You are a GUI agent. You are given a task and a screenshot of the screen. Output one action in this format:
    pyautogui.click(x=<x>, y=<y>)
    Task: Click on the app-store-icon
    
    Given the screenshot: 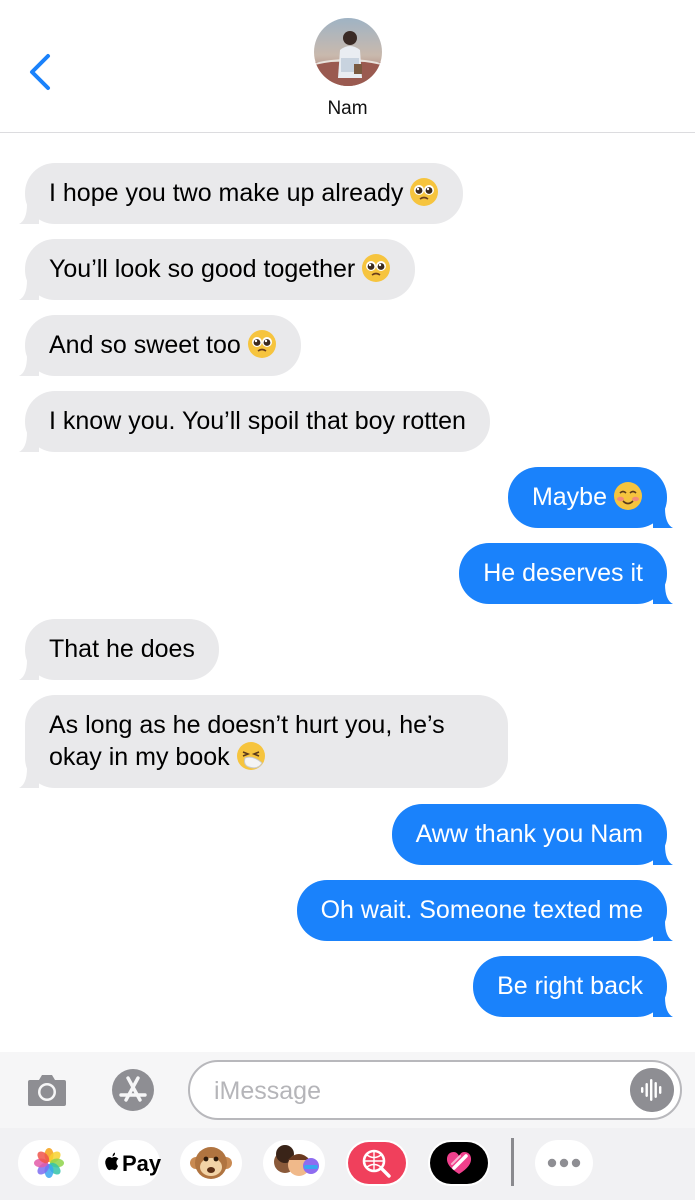 What is the action you would take?
    pyautogui.click(x=133, y=1090)
    